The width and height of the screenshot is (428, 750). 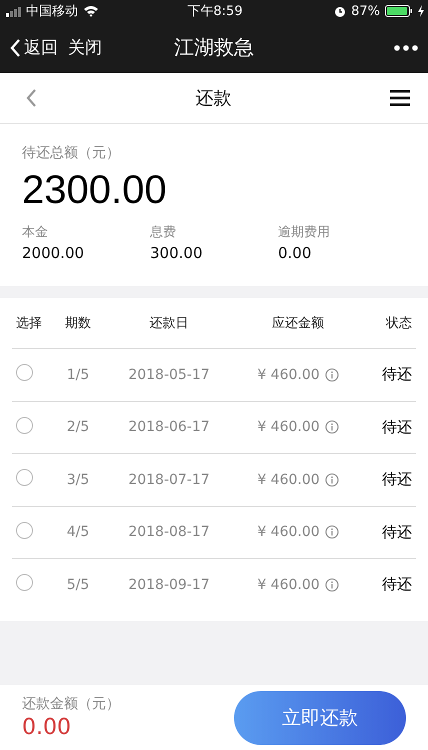 What do you see at coordinates (177, 253) in the screenshot?
I see `amount-value: 300.00` at bounding box center [177, 253].